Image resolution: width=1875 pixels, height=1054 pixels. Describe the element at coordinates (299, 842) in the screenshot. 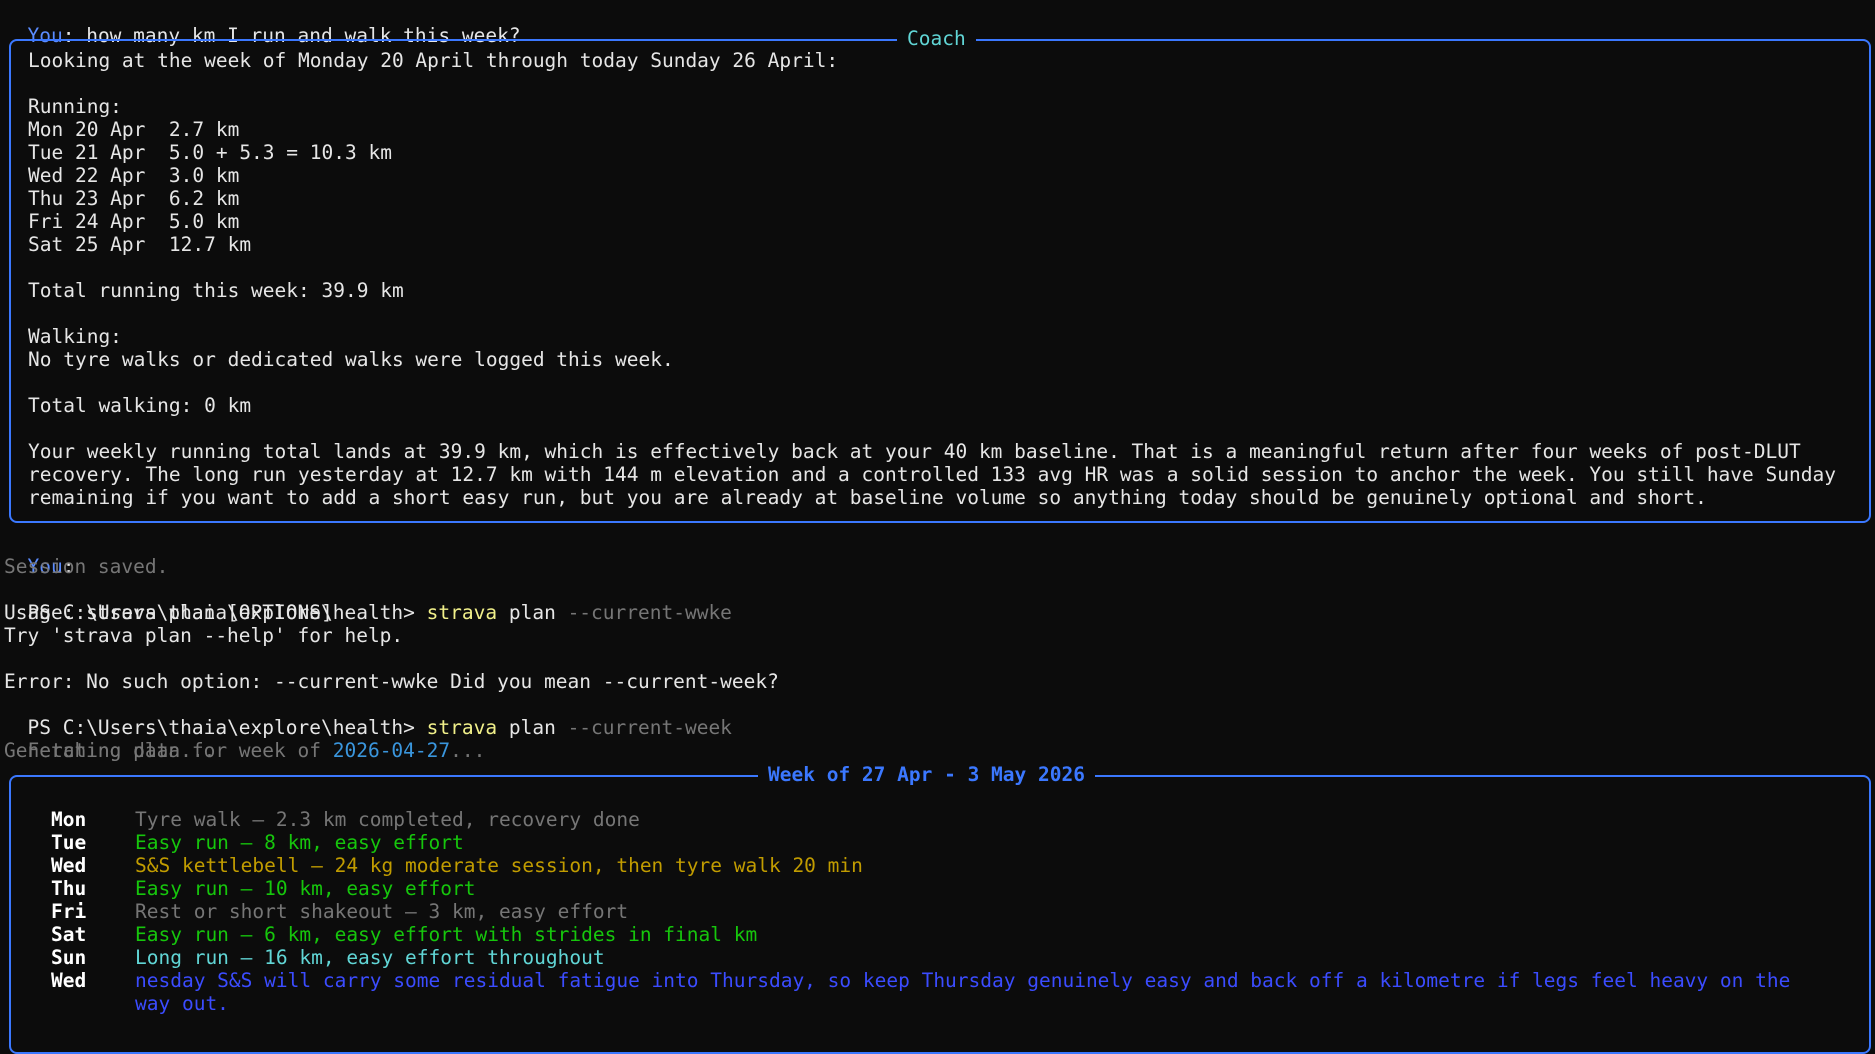

I see `plan-activity: Easy run — 8 km, easy effort` at that location.